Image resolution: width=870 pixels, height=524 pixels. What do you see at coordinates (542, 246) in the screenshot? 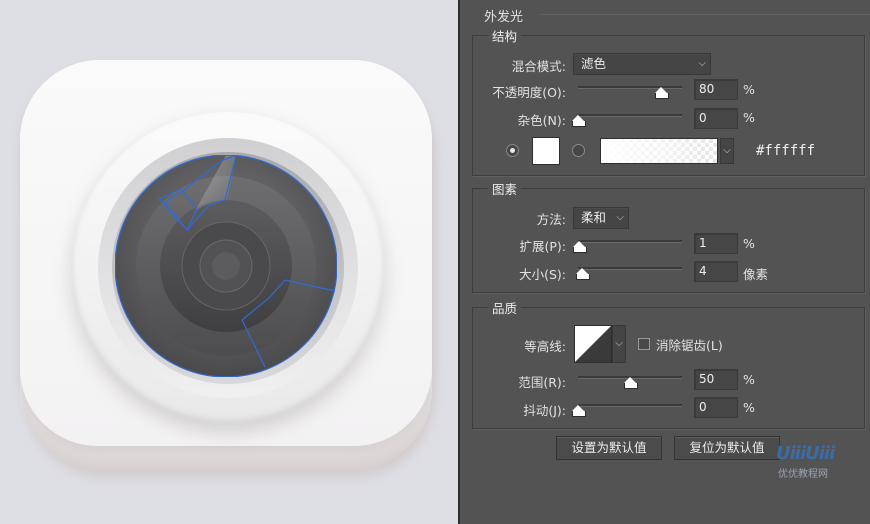
I see `spread-label: 扩展(P):` at bounding box center [542, 246].